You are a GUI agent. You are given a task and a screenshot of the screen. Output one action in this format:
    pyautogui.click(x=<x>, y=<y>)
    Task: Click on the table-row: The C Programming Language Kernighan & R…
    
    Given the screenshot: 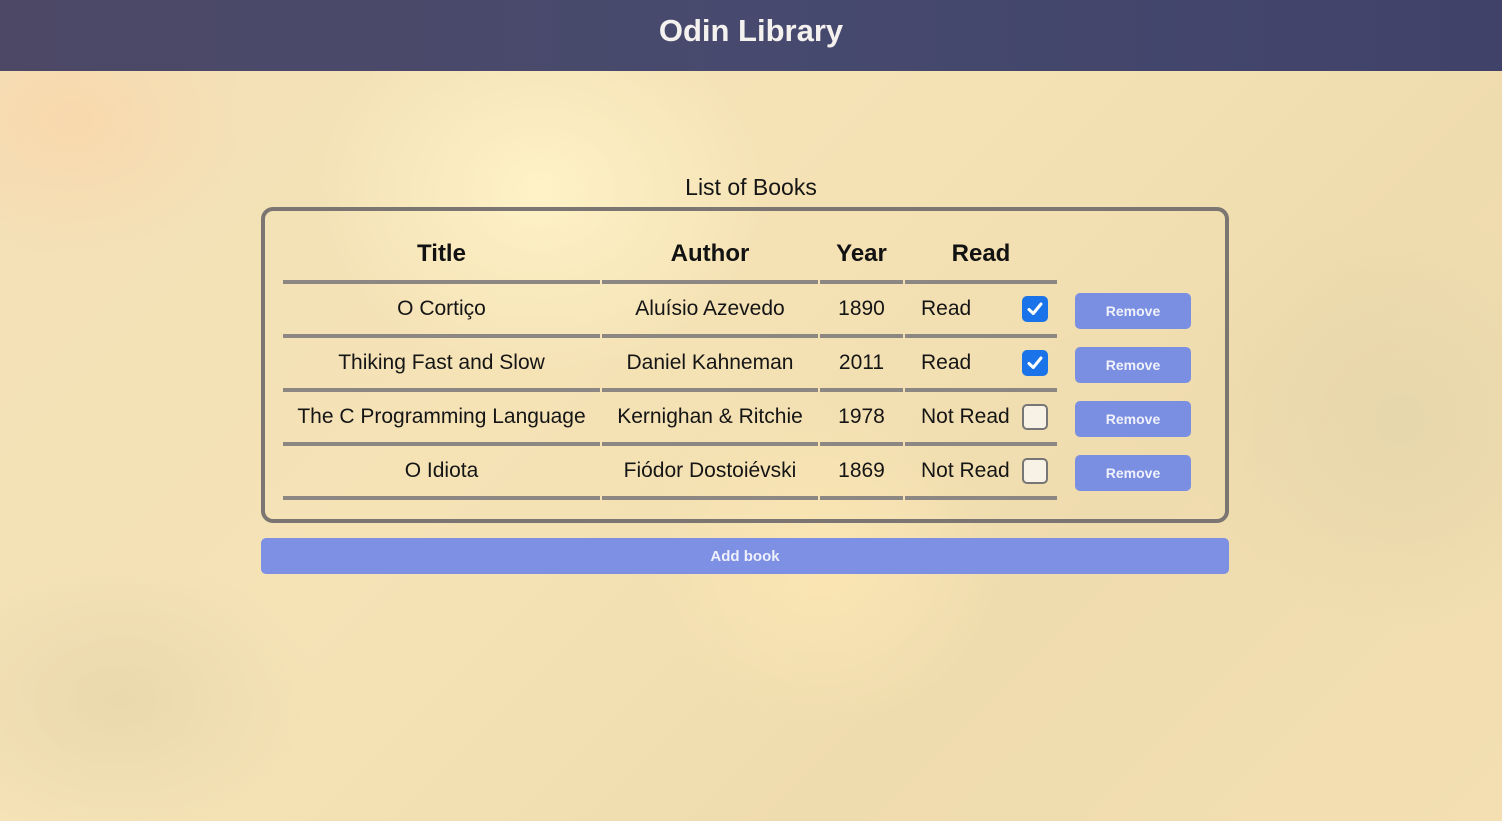 What is the action you would take?
    pyautogui.click(x=741, y=419)
    